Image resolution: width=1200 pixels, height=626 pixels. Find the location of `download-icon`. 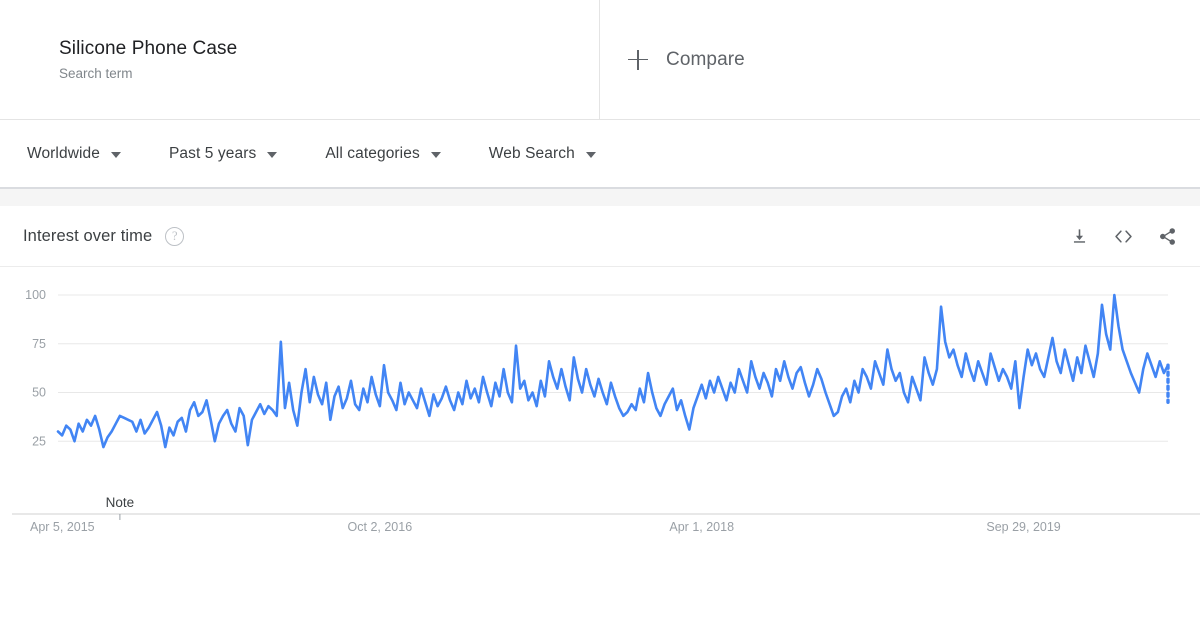

download-icon is located at coordinates (1079, 236).